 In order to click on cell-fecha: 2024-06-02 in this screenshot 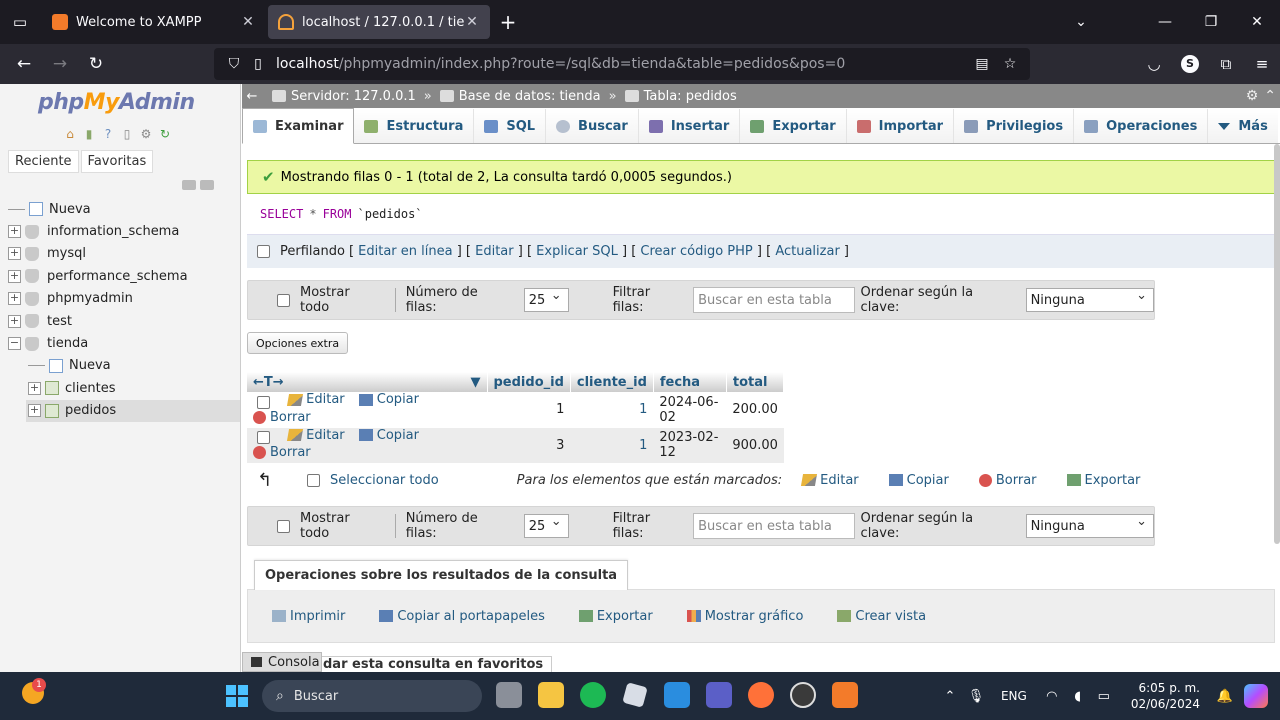, I will do `click(690, 410)`.